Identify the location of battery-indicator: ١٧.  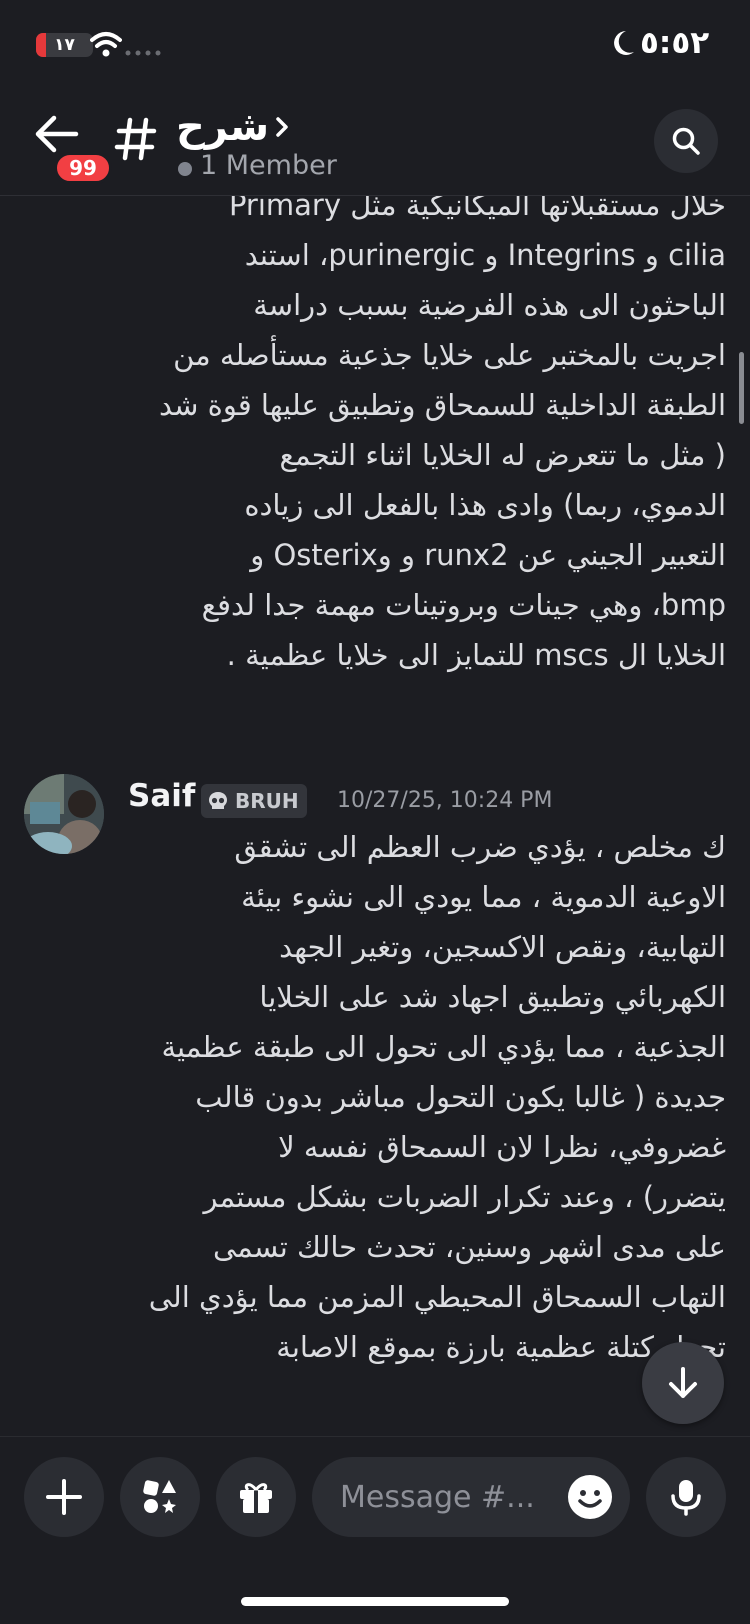
(64, 45).